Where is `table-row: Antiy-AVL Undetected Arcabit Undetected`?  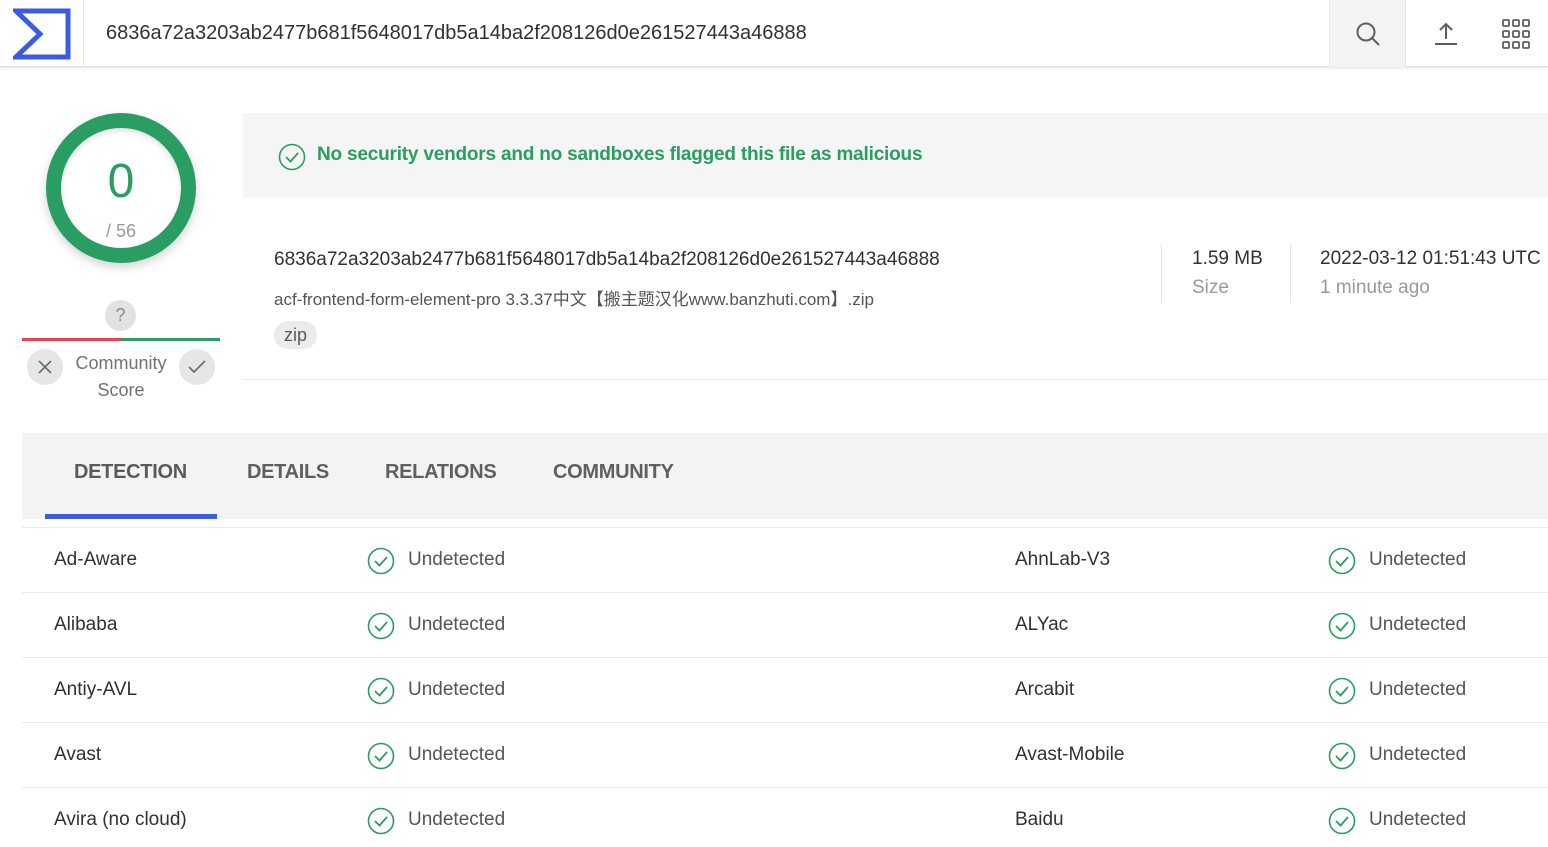 table-row: Antiy-AVL Undetected Arcabit Undetected is located at coordinates (785, 690).